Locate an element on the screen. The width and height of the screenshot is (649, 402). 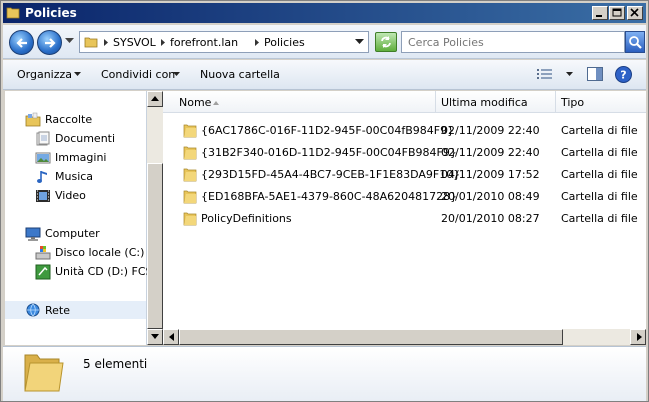
breadcrumb-sysvol: SYSVOL is located at coordinates (134, 42).